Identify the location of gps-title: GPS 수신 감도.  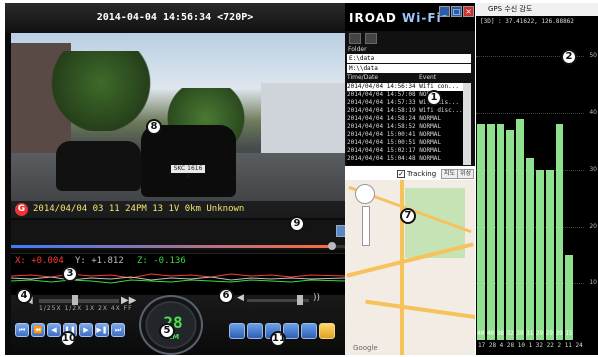
(510, 9).